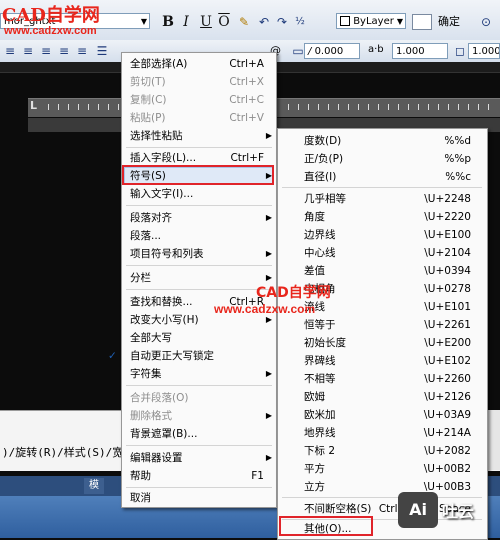 The width and height of the screenshot is (500, 540). I want to click on undo-icon: ↶, so click(264, 22).